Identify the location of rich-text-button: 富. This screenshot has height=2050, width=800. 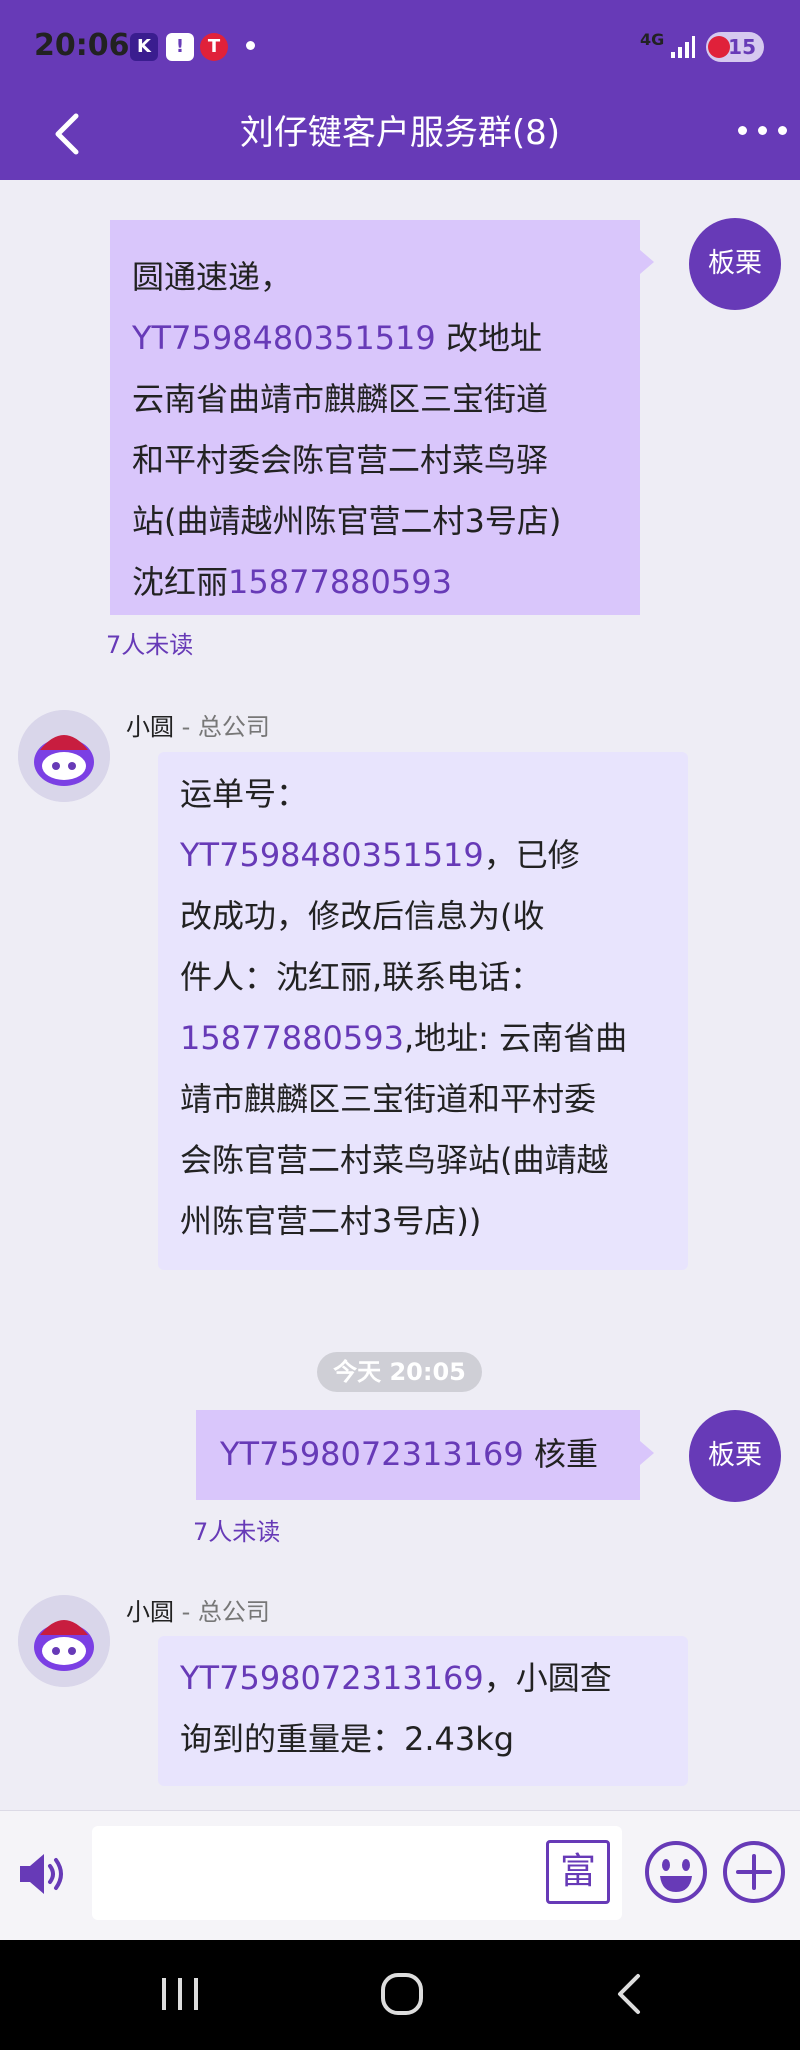
(578, 1872).